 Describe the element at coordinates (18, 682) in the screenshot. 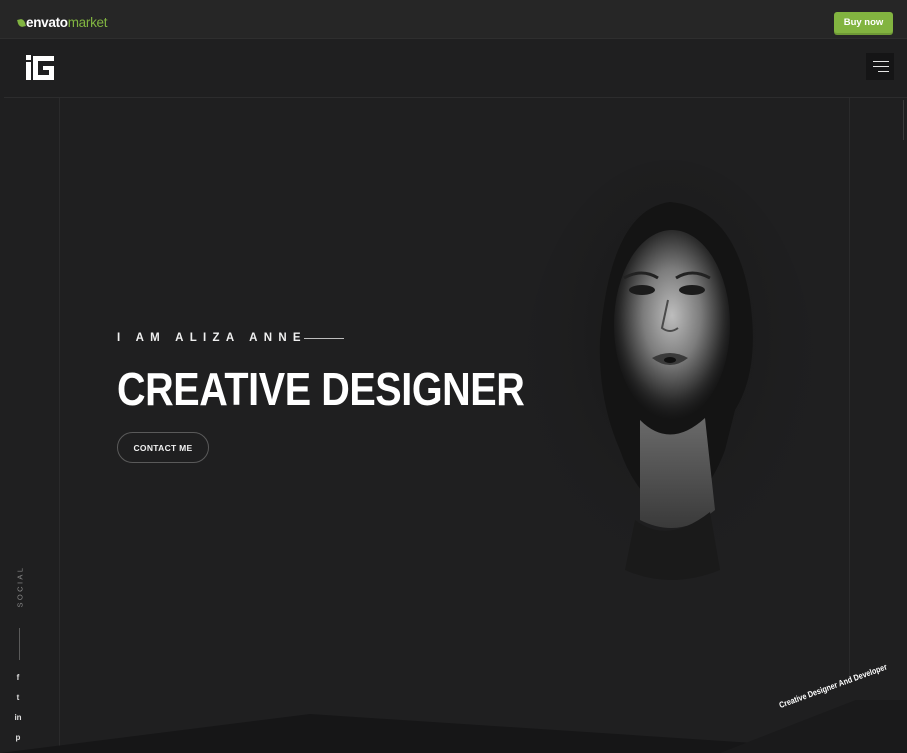

I see `facebook-icon: f` at that location.